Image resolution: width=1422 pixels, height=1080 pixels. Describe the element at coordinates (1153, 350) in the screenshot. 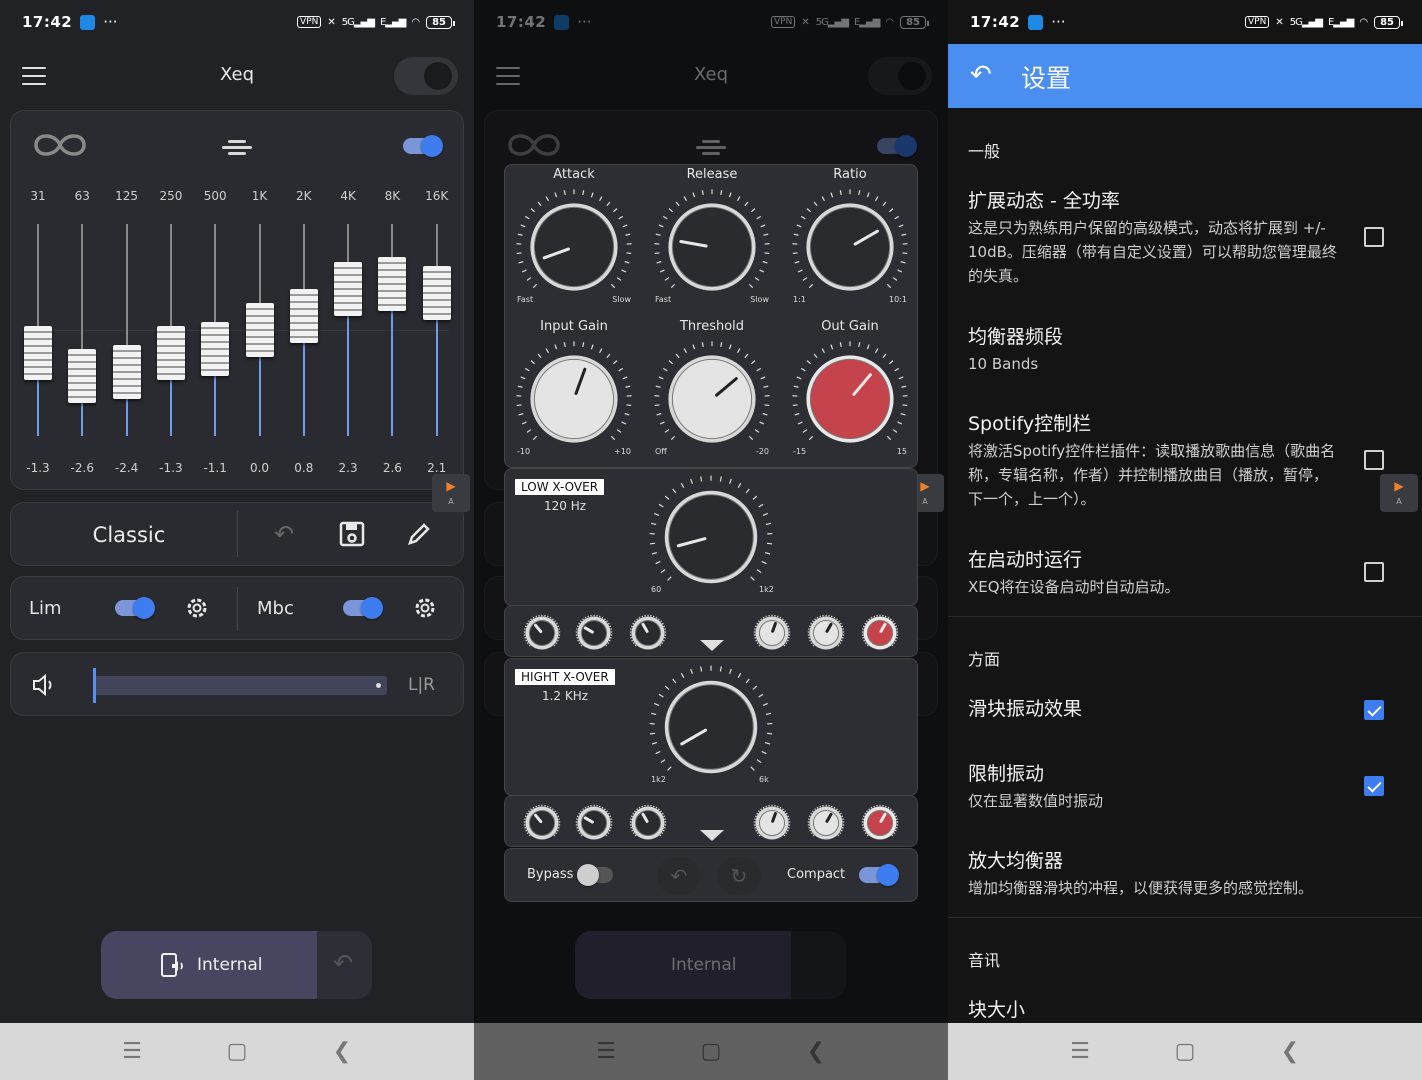

I see `setting-eq-bands: 均衡器频段 10 Bands` at that location.